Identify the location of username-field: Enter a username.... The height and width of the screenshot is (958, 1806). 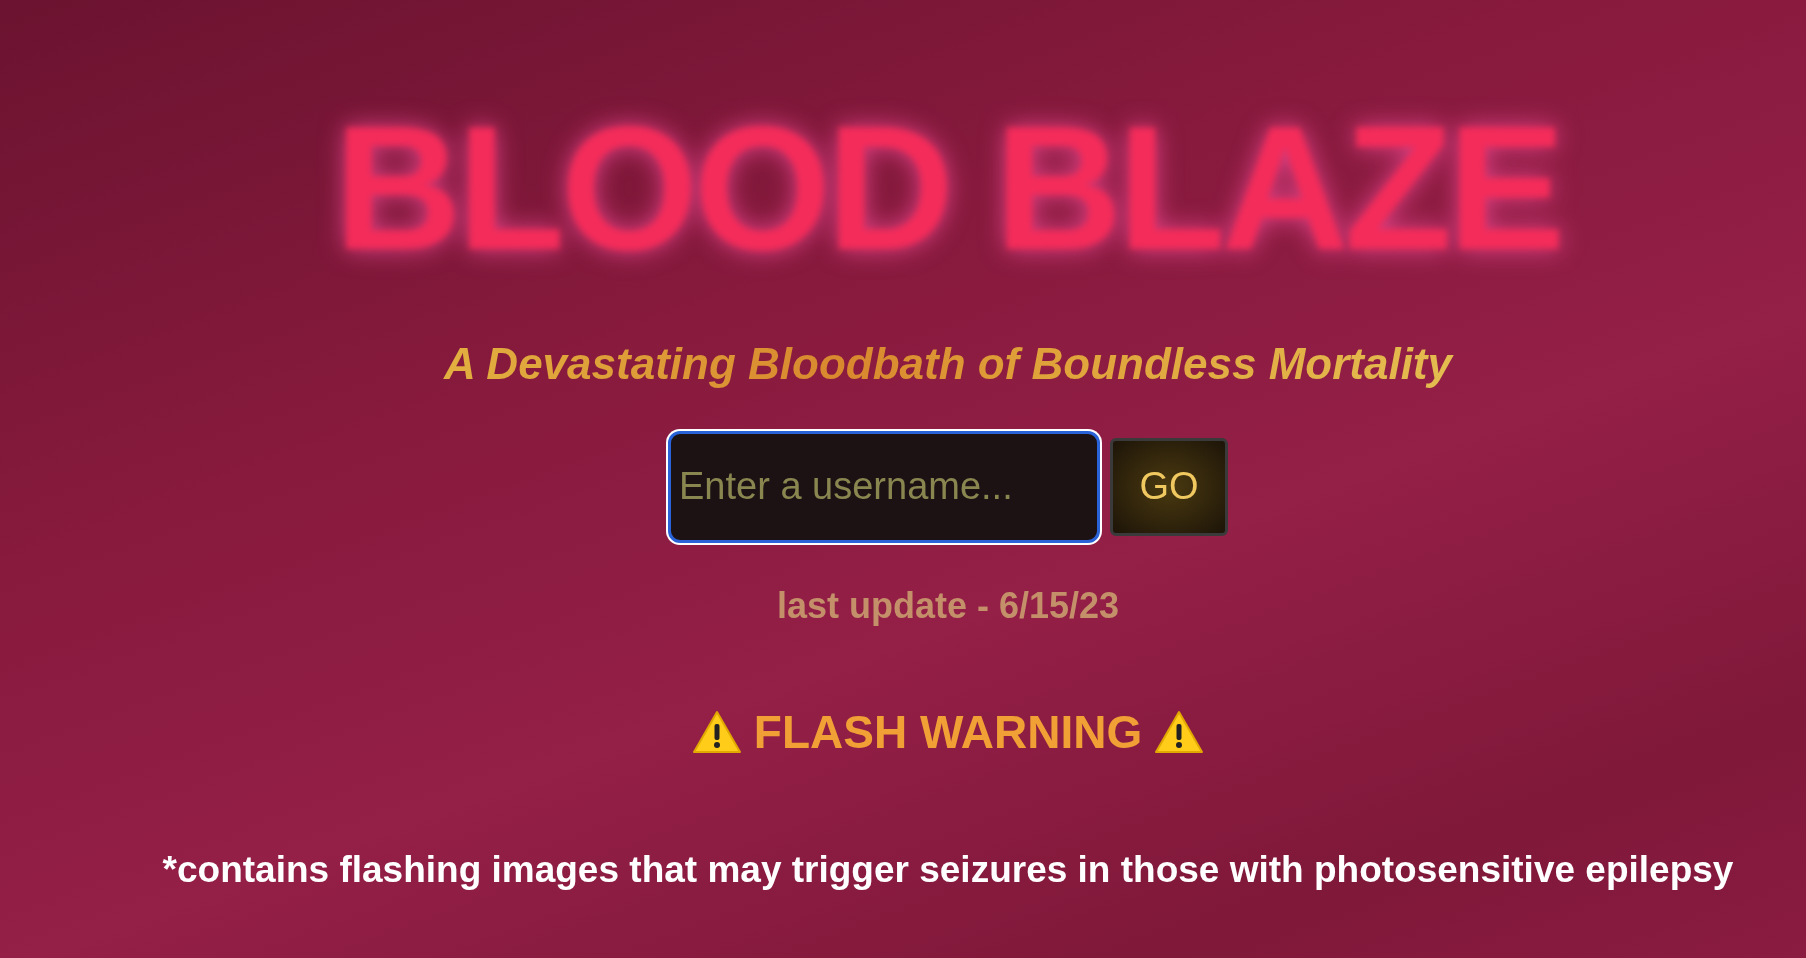
(884, 486).